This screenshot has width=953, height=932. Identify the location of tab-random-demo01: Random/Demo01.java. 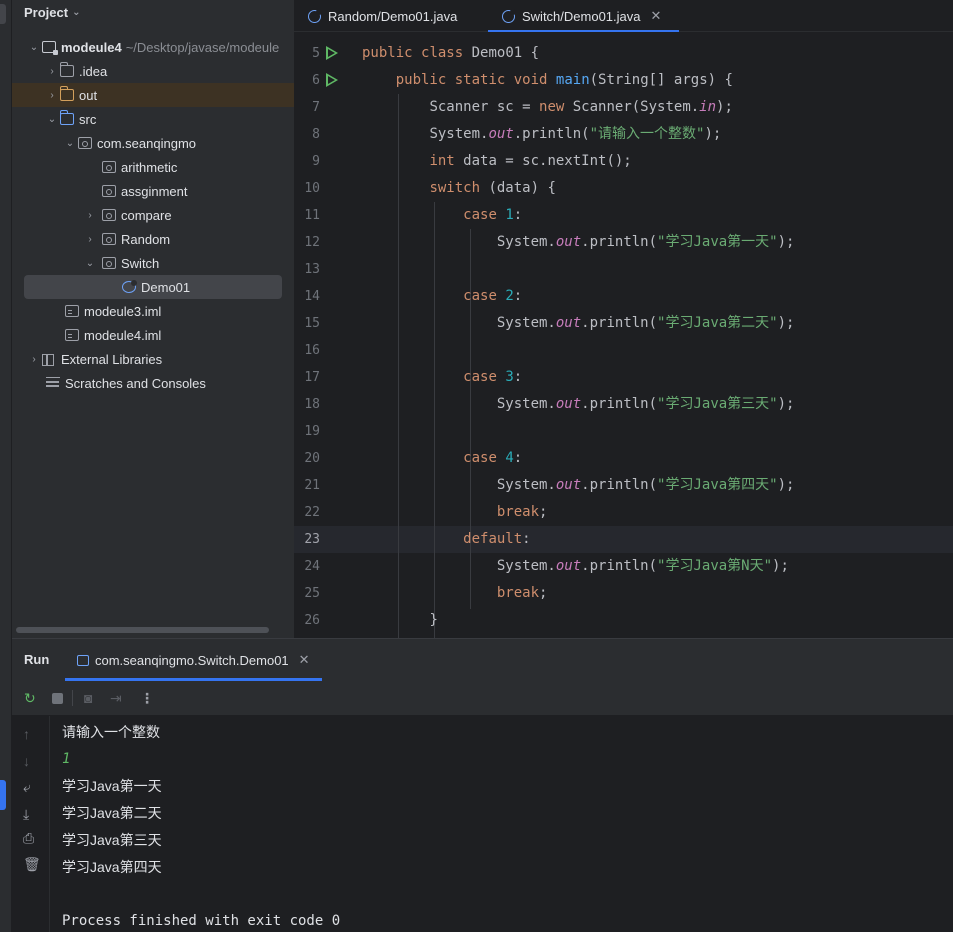
(382, 16).